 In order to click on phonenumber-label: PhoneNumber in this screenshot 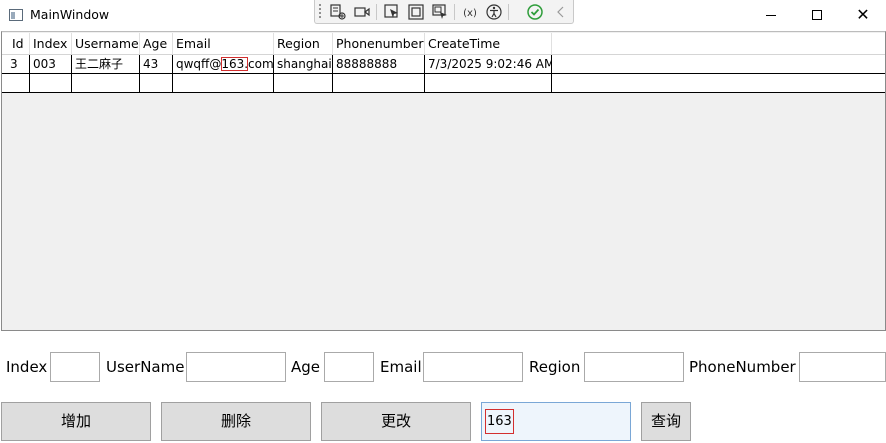, I will do `click(742, 367)`.